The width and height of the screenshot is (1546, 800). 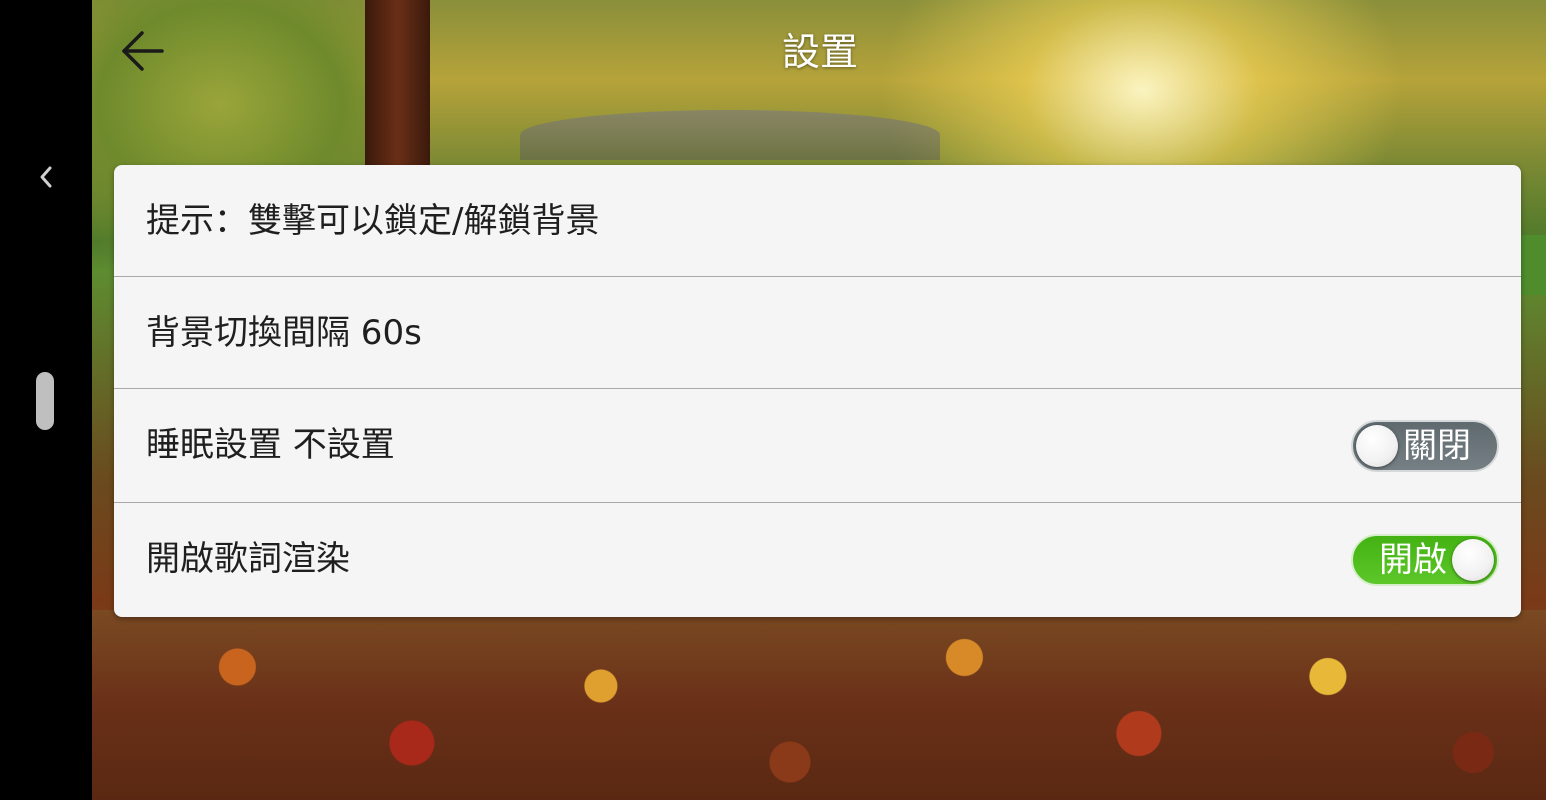 What do you see at coordinates (819, 52) in the screenshot?
I see `page-title: 設置` at bounding box center [819, 52].